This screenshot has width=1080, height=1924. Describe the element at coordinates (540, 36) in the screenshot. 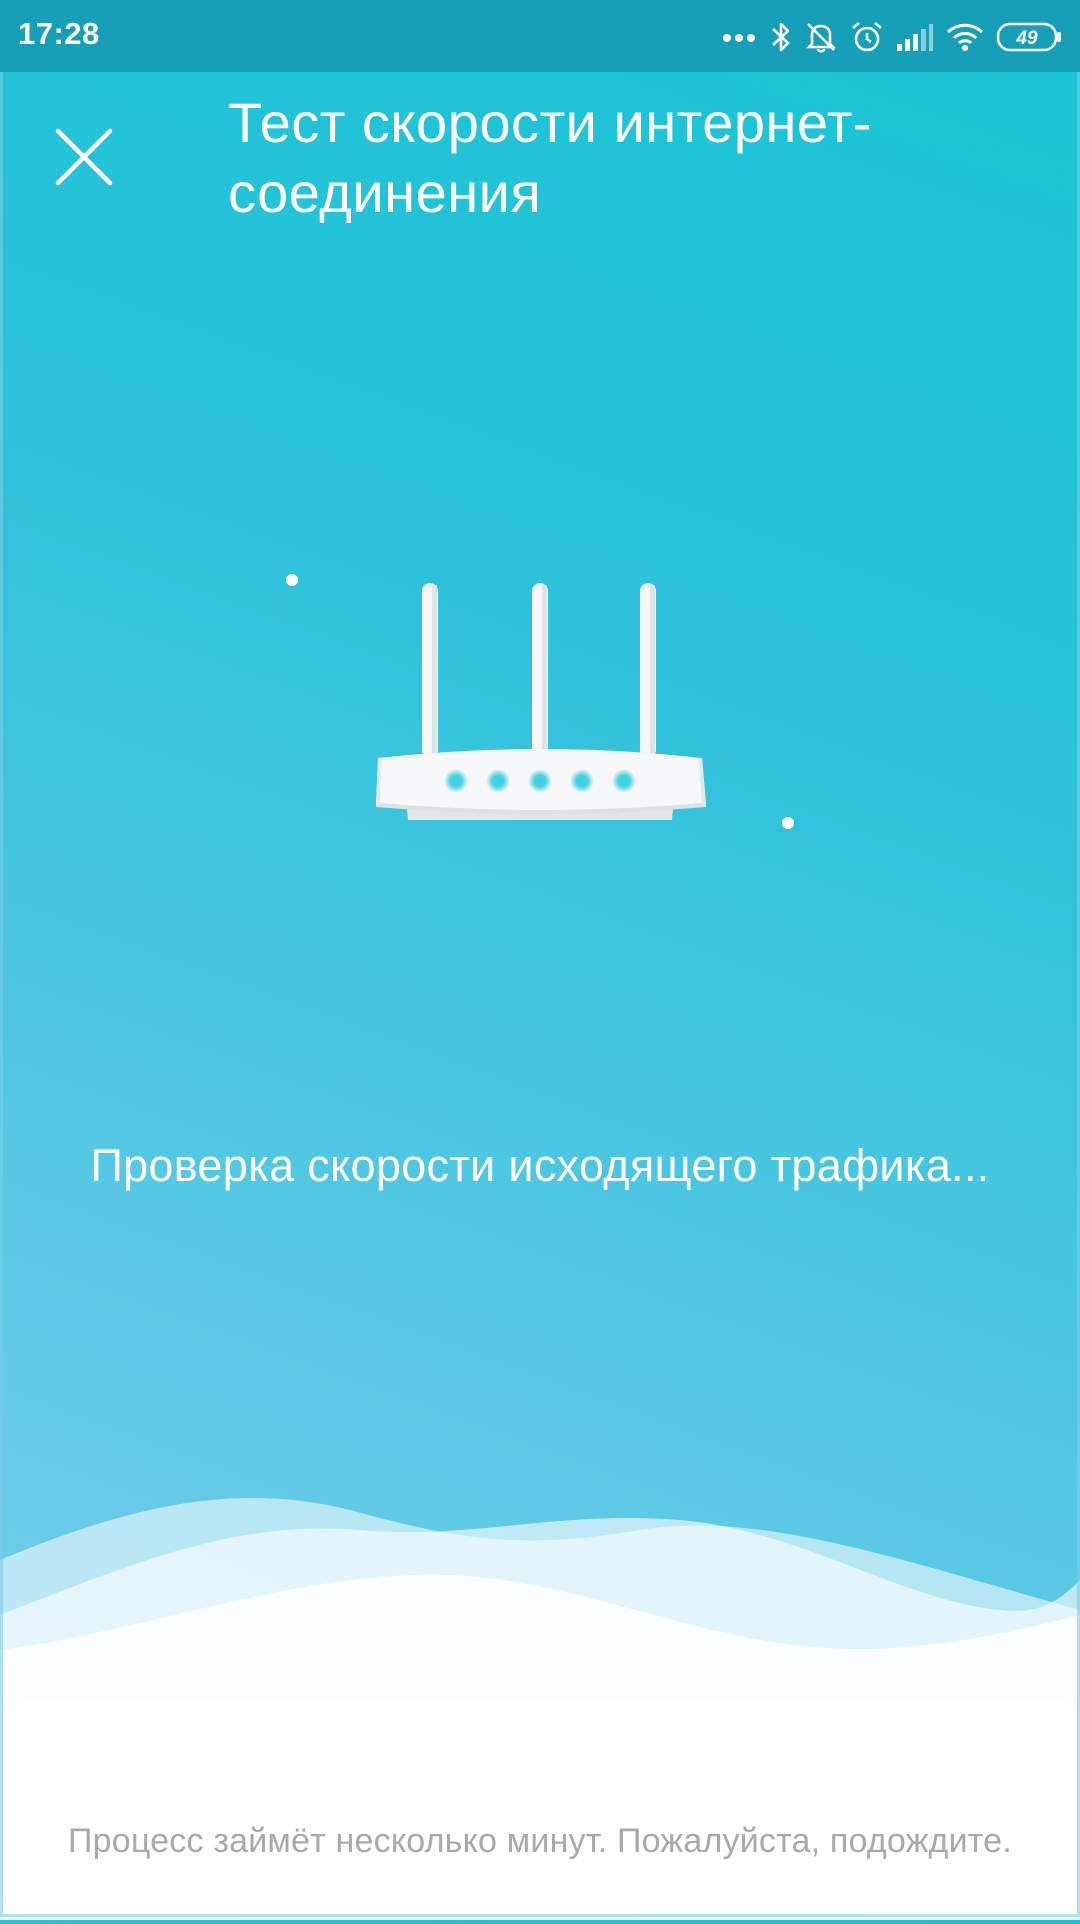

I see `status-bar: 17:28 49` at that location.